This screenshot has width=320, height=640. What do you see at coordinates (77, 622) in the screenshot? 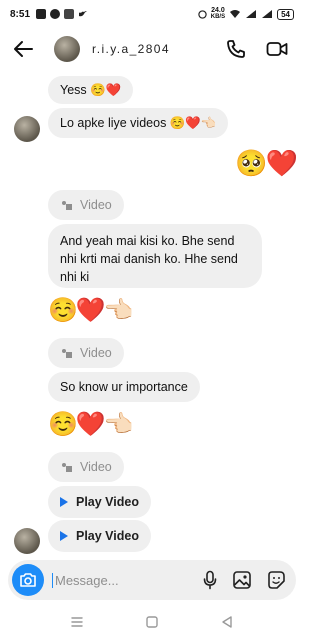
I see `menu-icon` at bounding box center [77, 622].